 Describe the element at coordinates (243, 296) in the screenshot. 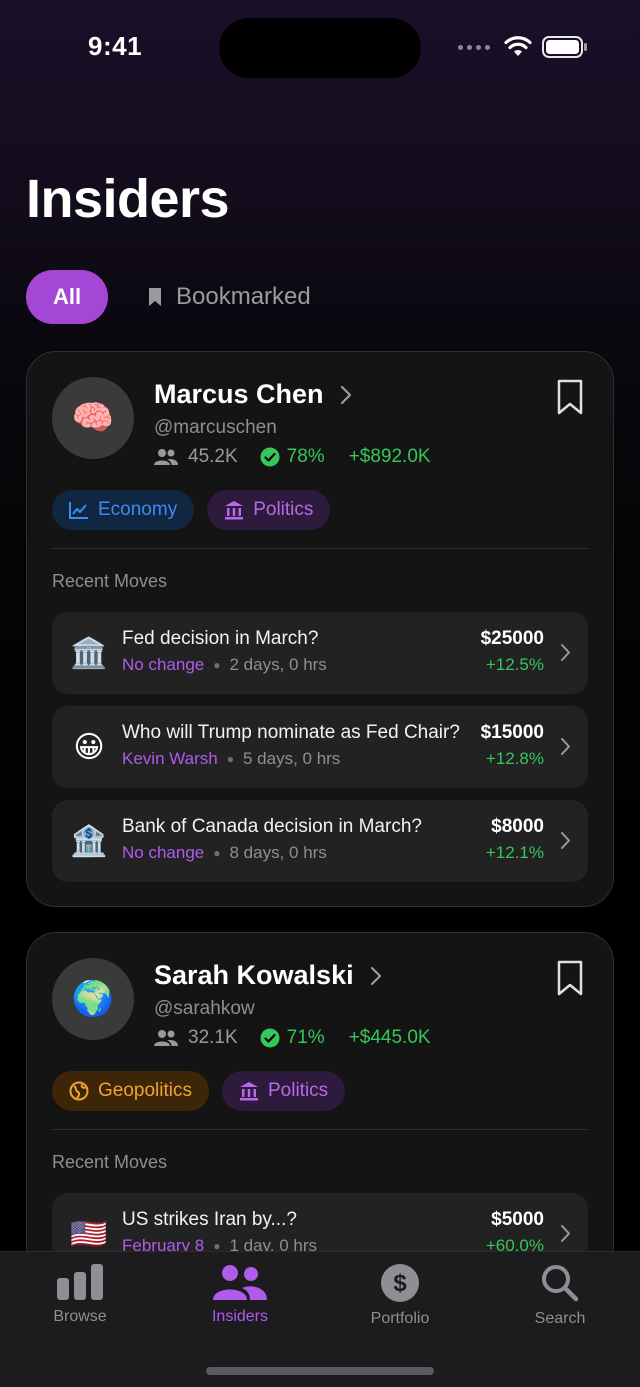

I see `filter-bookmarked-label: Bookmarked` at that location.